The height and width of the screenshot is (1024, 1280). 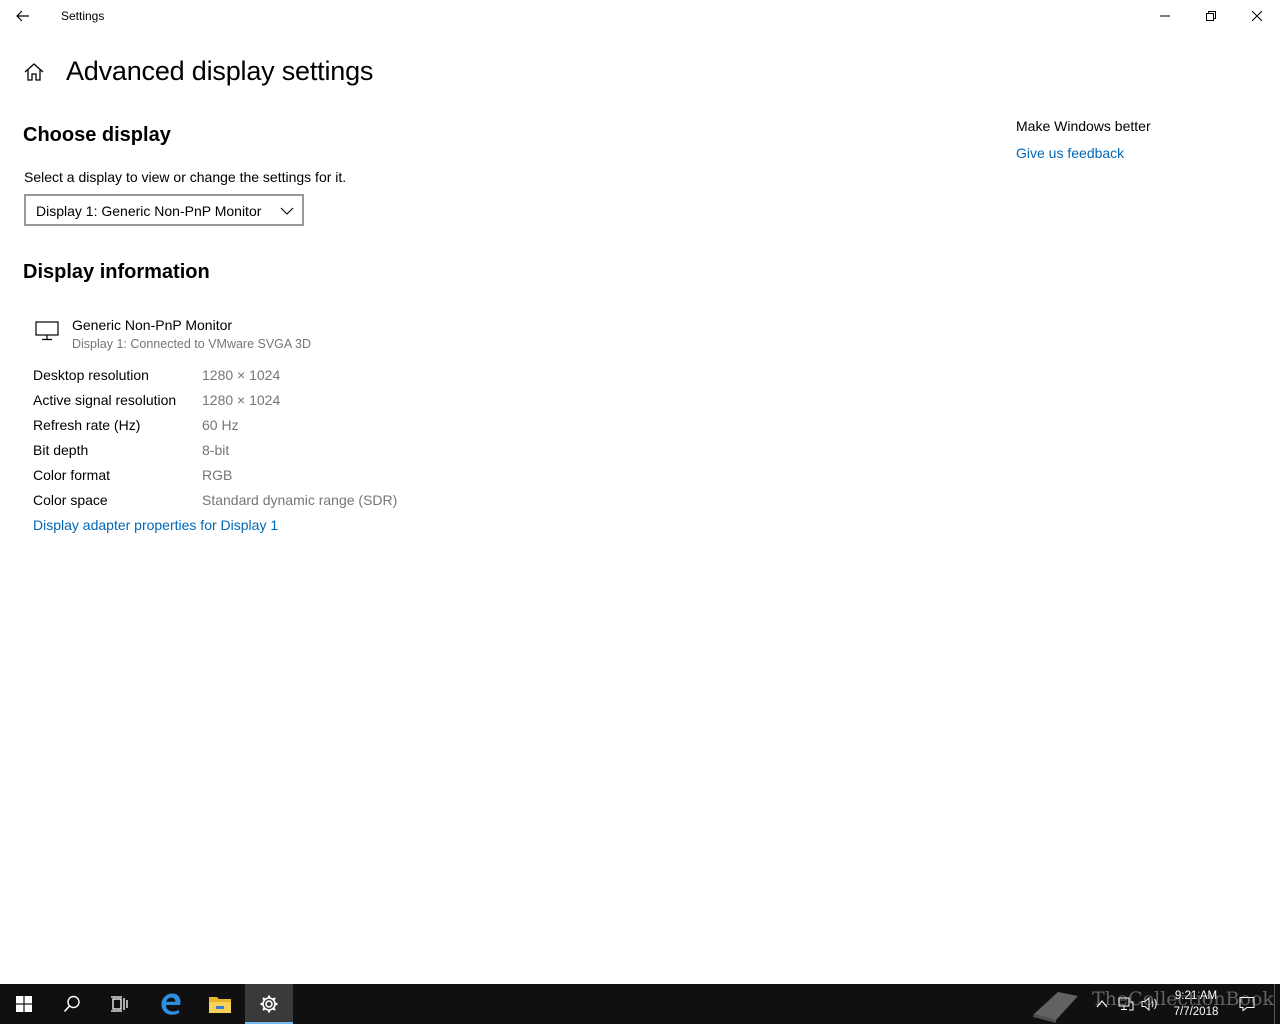 I want to click on minimize-icon, so click(x=1165, y=16).